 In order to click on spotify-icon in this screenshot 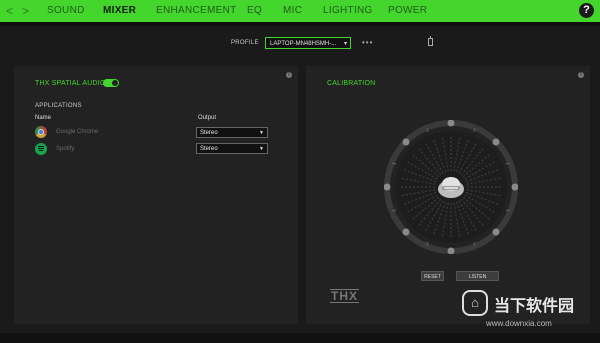, I will do `click(41, 149)`.